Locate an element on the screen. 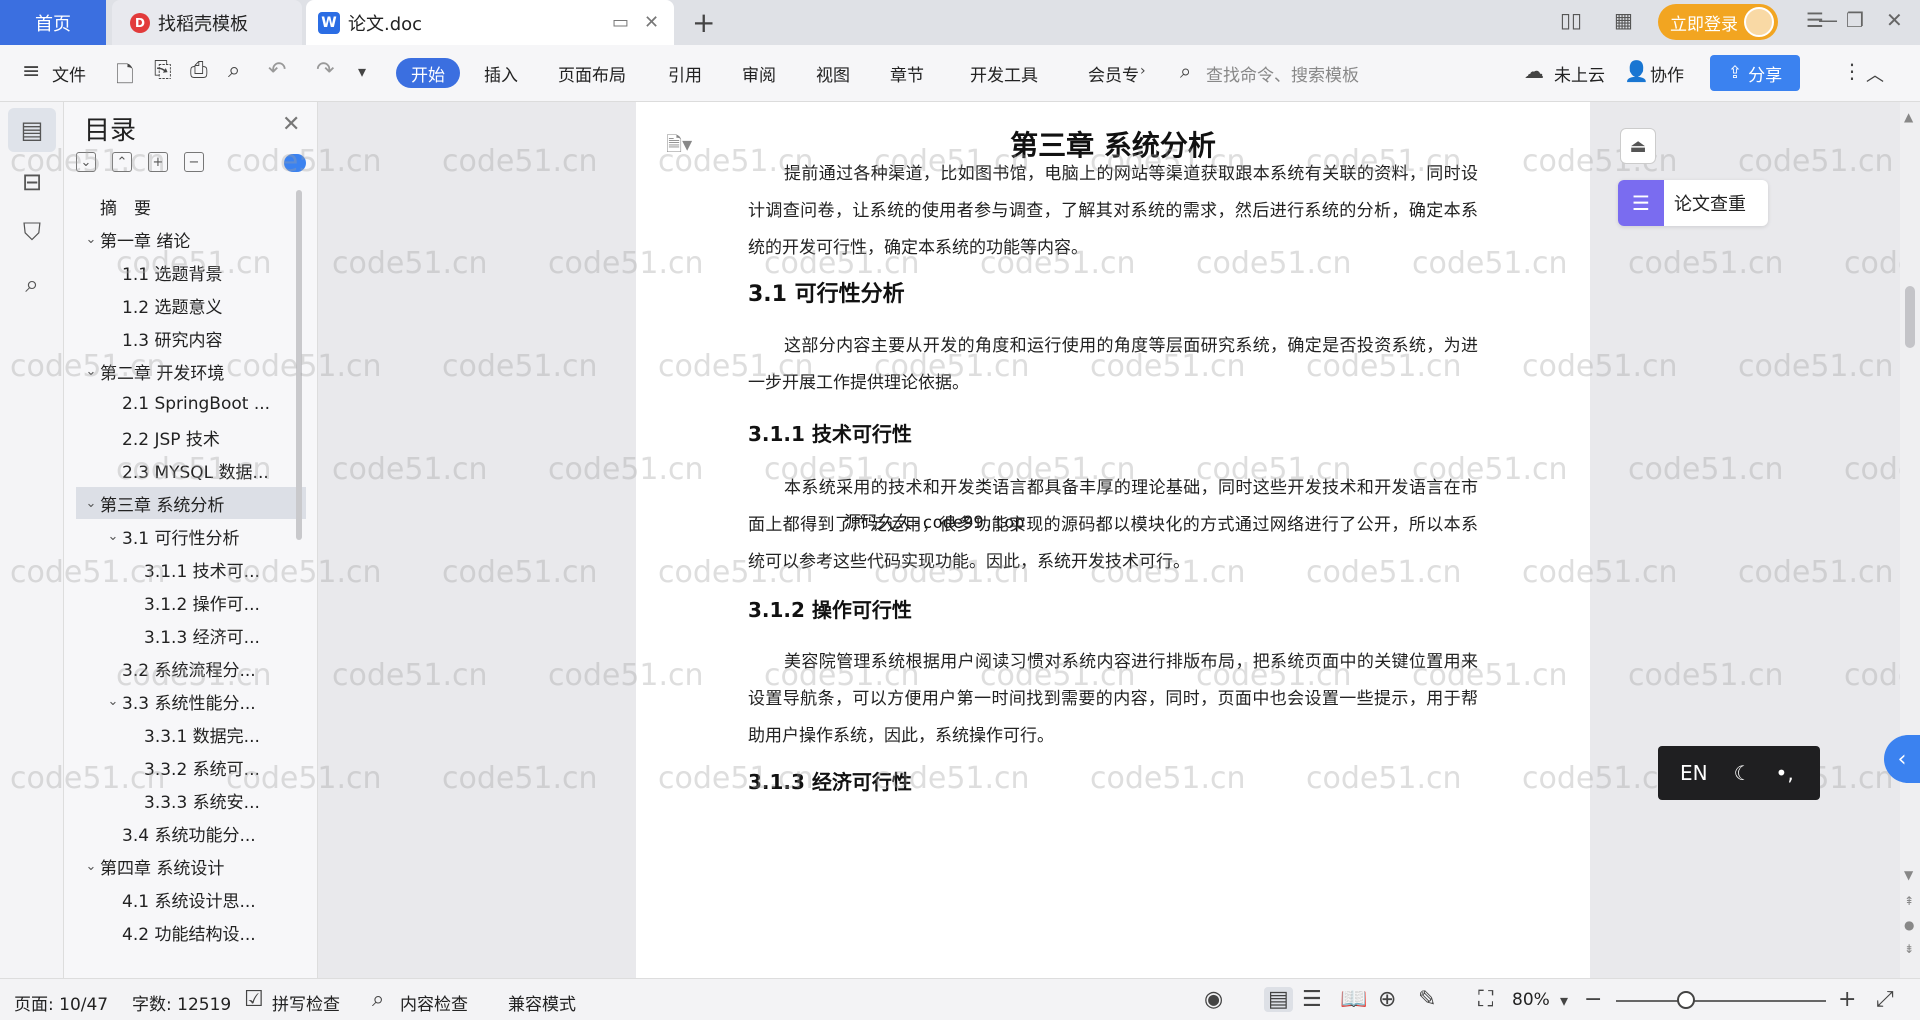  spell-check-button: 拼写检查 is located at coordinates (306, 1002).